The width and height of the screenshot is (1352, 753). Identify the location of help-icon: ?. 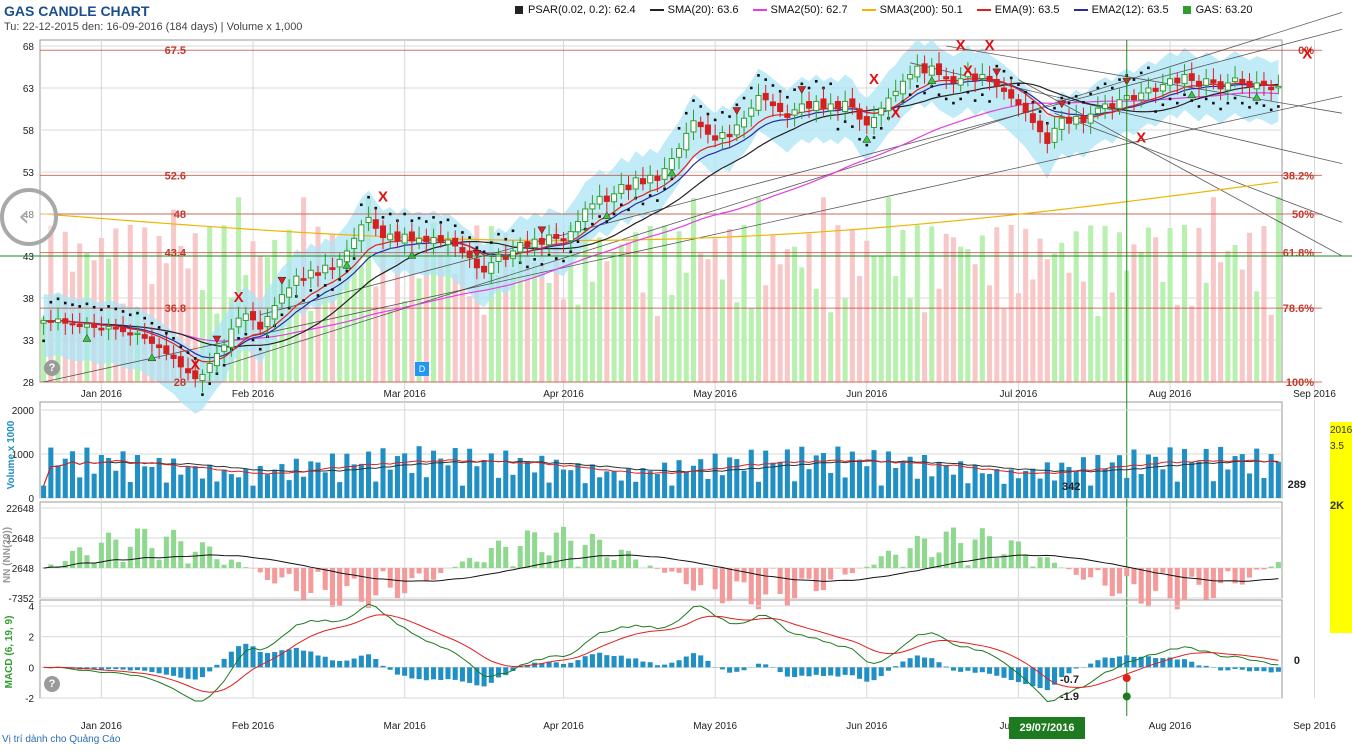
(52, 368).